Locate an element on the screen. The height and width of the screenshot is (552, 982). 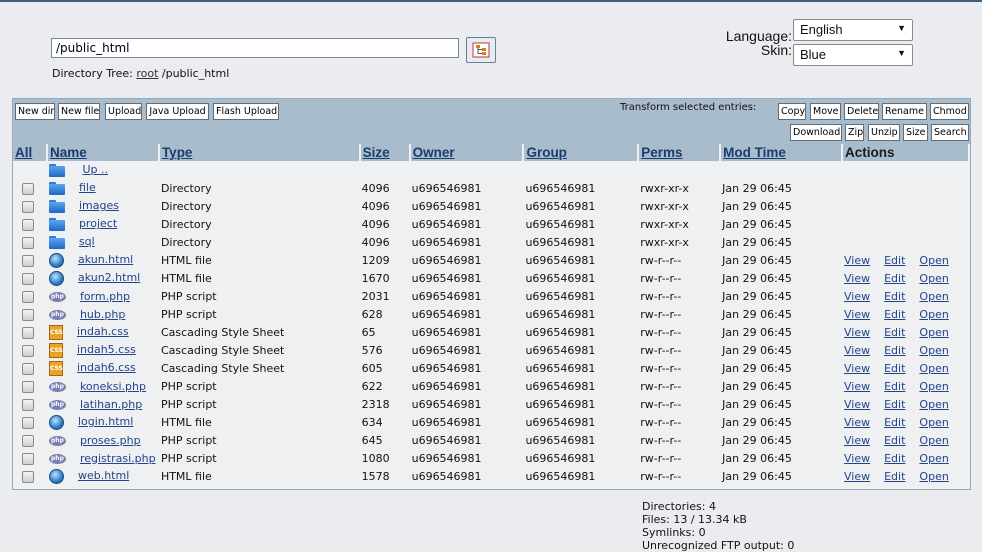
column-owner: Owner is located at coordinates (467, 152).